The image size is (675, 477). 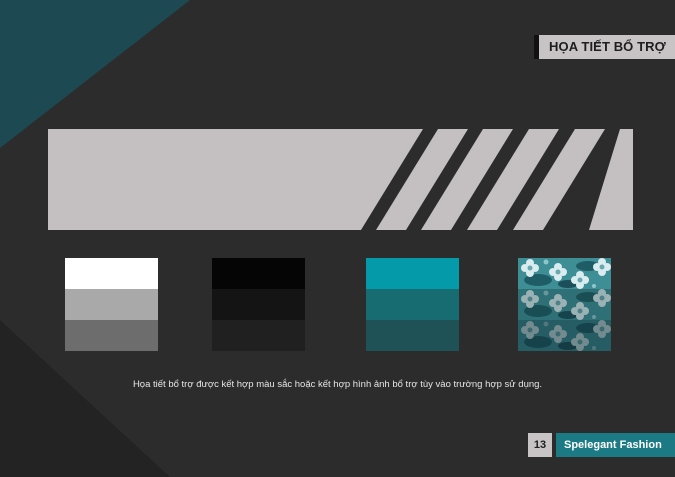 I want to click on swatch-teal, so click(x=412, y=304).